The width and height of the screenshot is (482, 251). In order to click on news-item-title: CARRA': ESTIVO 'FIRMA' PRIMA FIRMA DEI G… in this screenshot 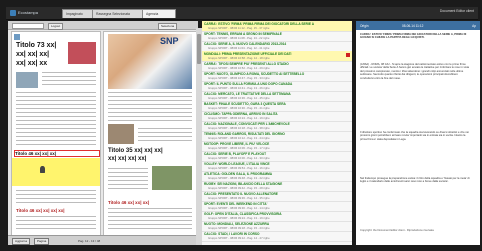, I will do `click(259, 23)`.